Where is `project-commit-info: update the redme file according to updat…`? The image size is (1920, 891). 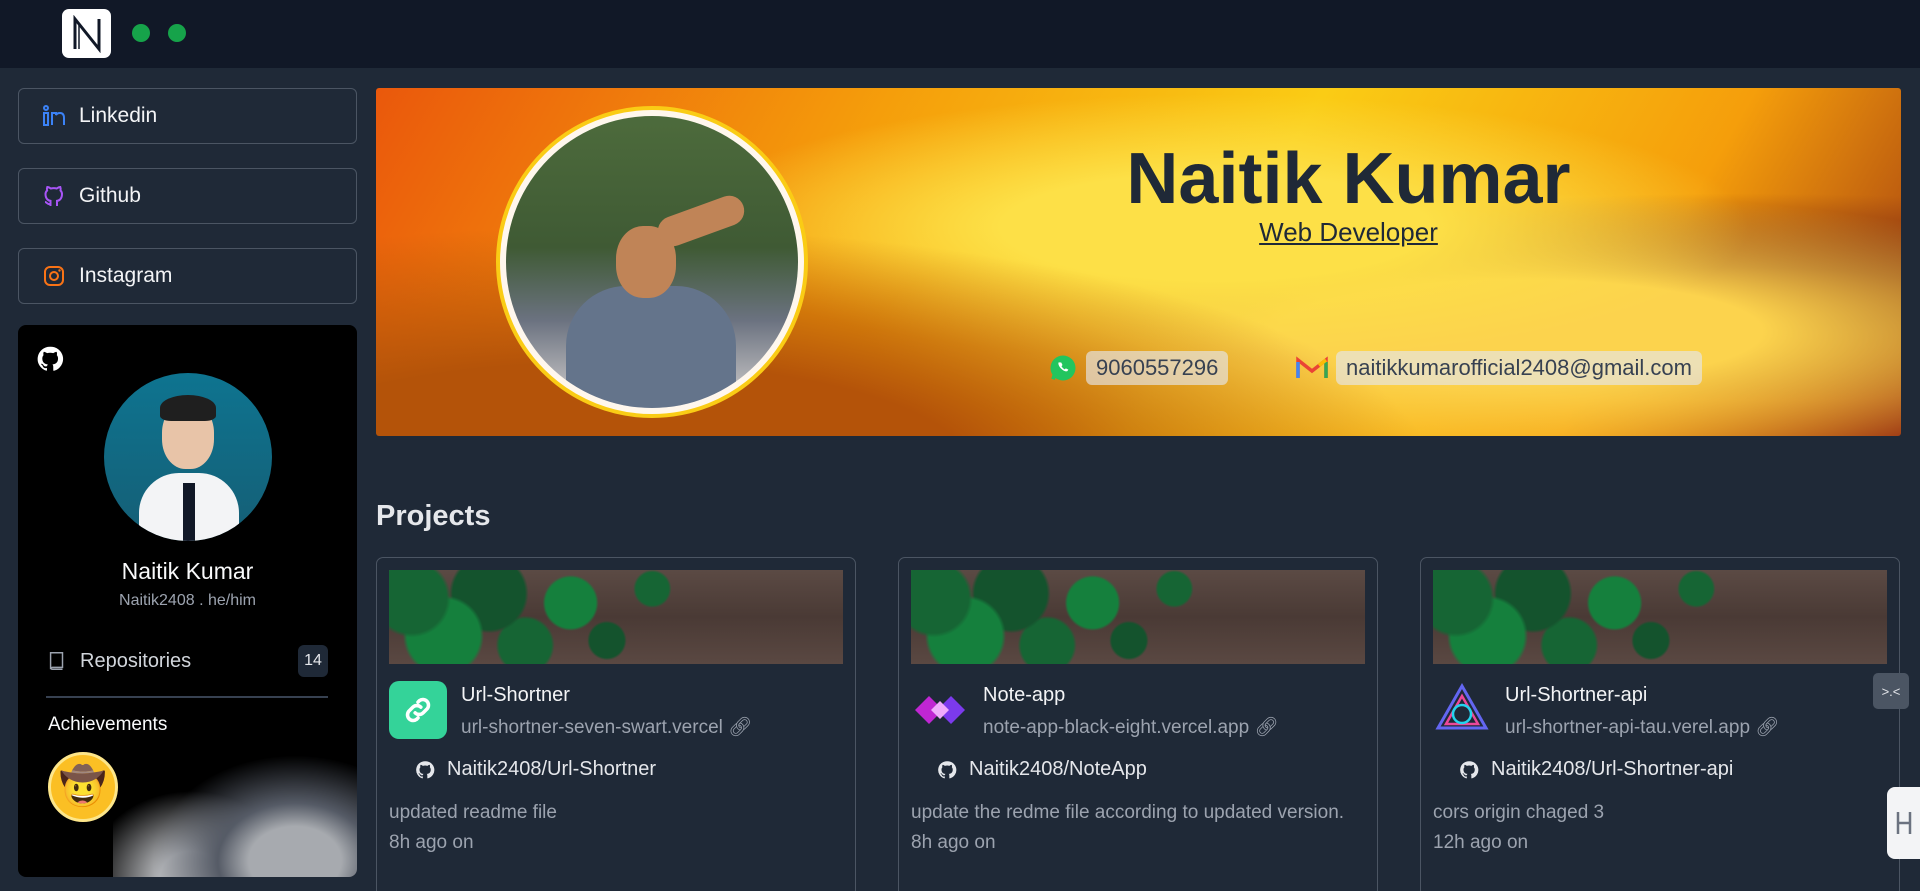
project-commit-info: update the redme file according to updat… is located at coordinates (1131, 828).